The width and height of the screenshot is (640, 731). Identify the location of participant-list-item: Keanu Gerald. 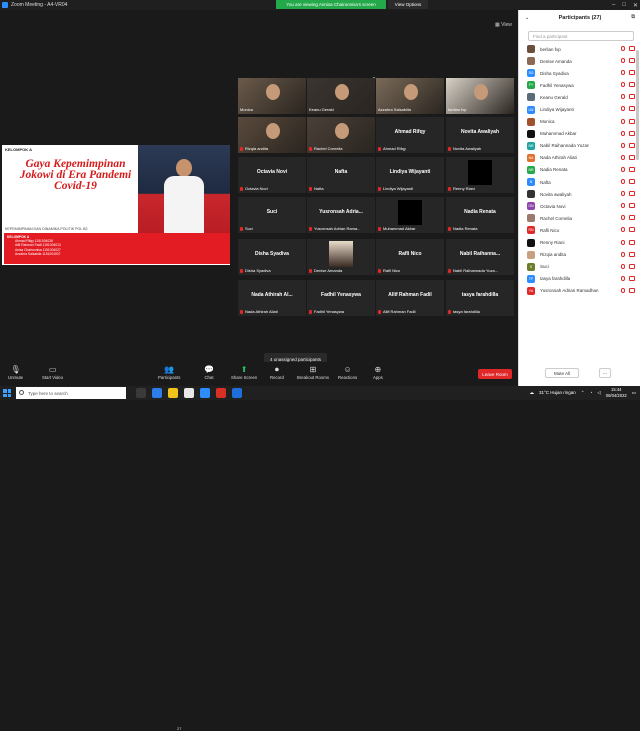
(578, 97).